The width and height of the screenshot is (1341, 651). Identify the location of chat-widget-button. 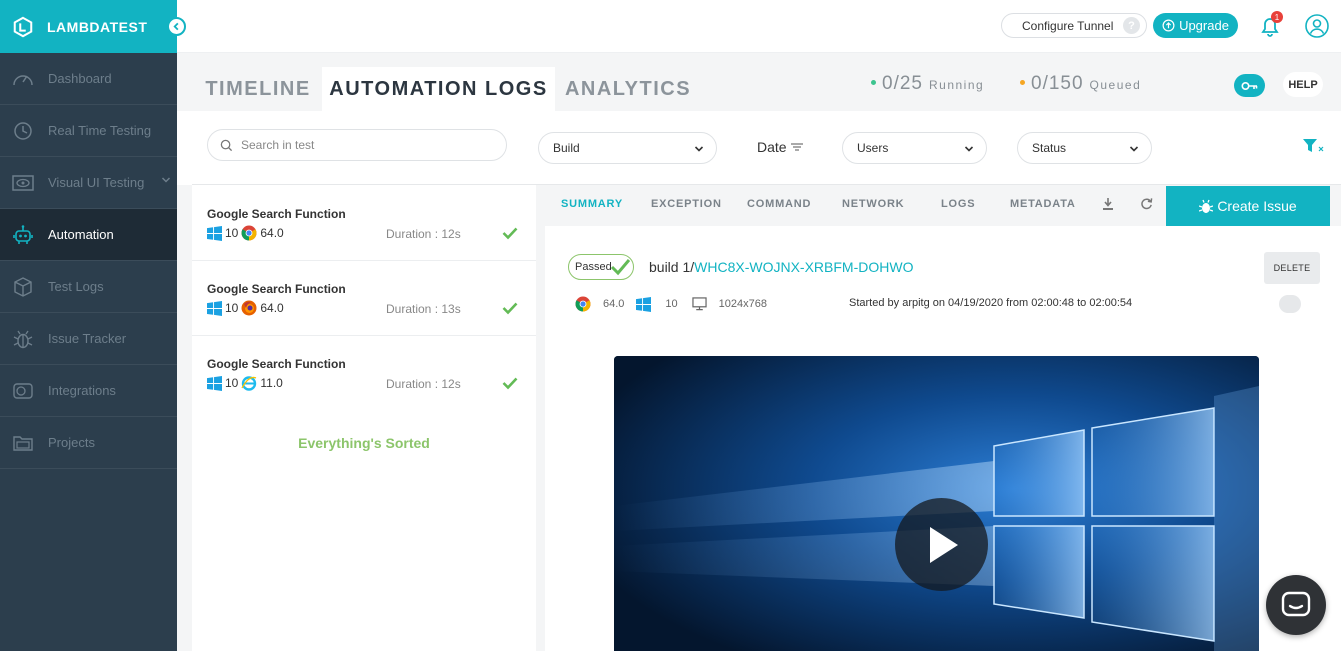
(1296, 605).